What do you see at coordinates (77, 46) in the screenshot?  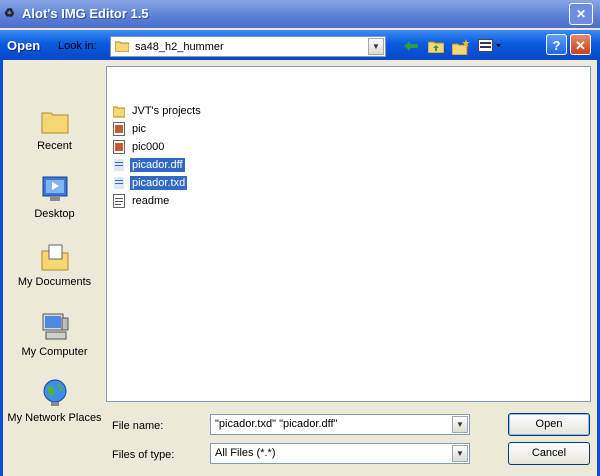 I see `look-in-label: Look in:` at bounding box center [77, 46].